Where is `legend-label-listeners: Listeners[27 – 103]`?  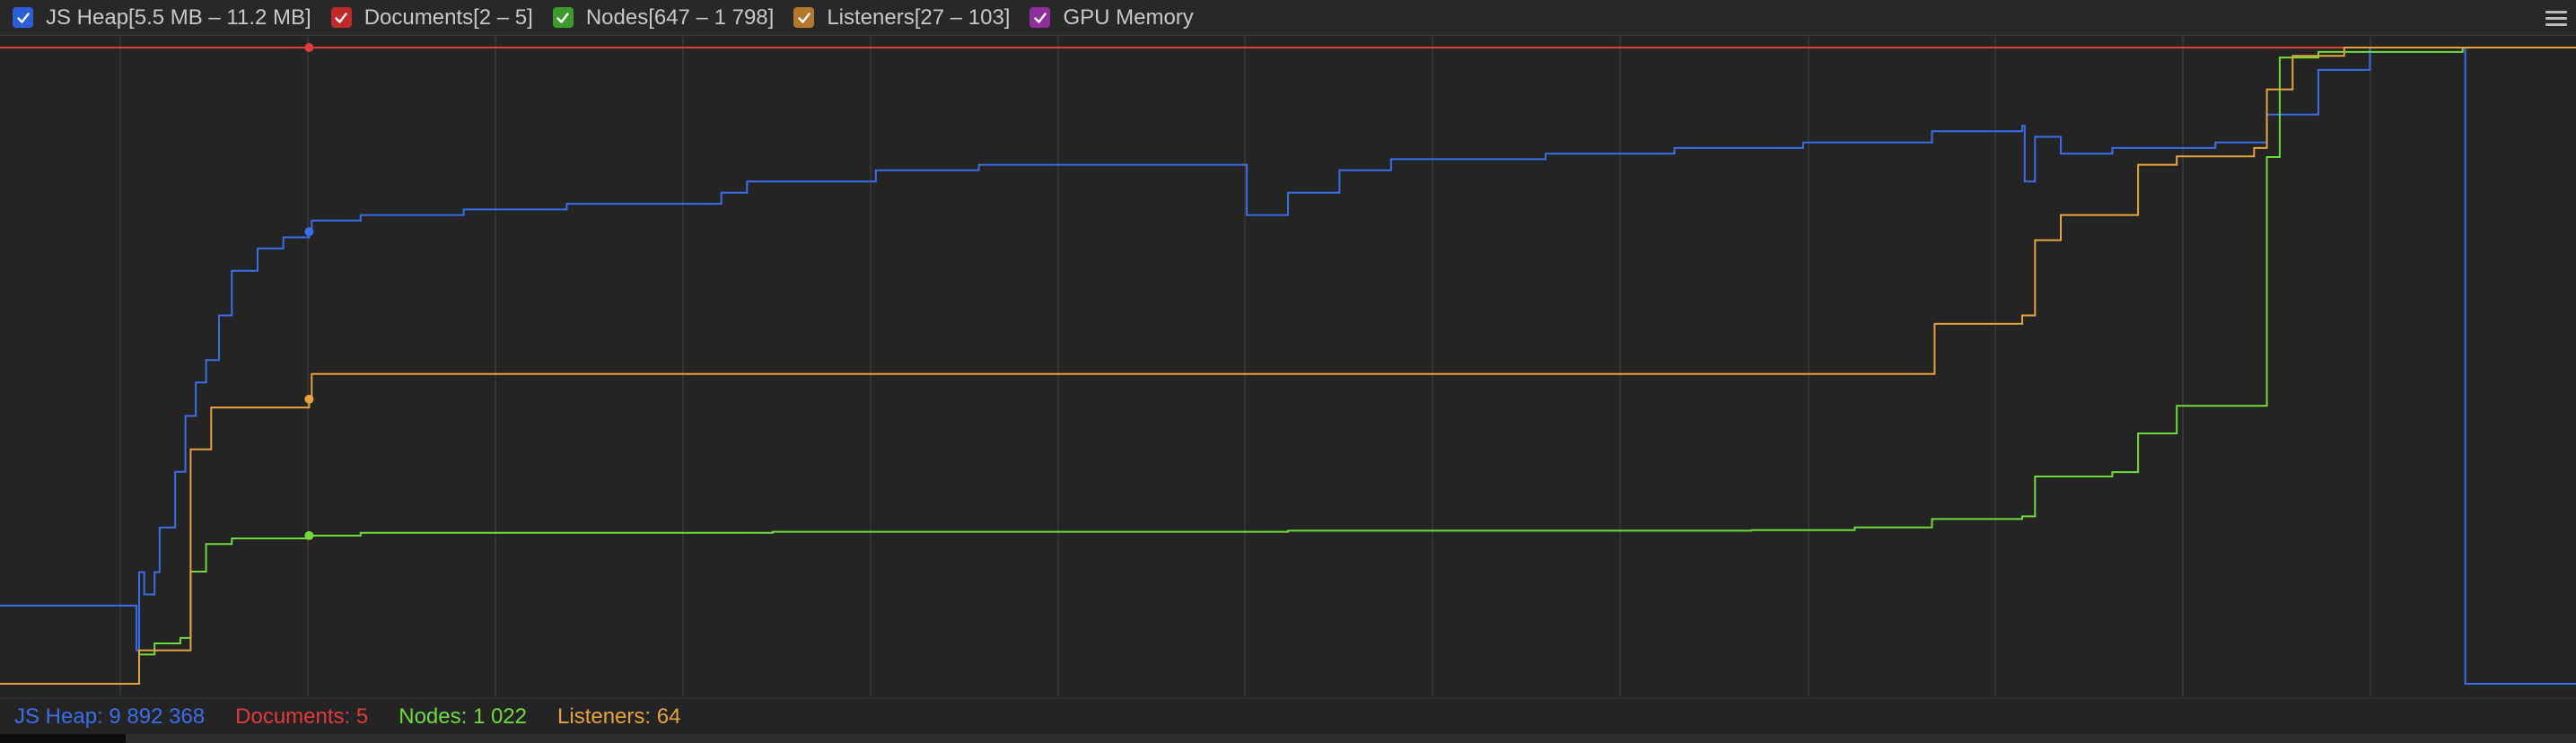
legend-label-listeners: Listeners[27 – 103] is located at coordinates (919, 17).